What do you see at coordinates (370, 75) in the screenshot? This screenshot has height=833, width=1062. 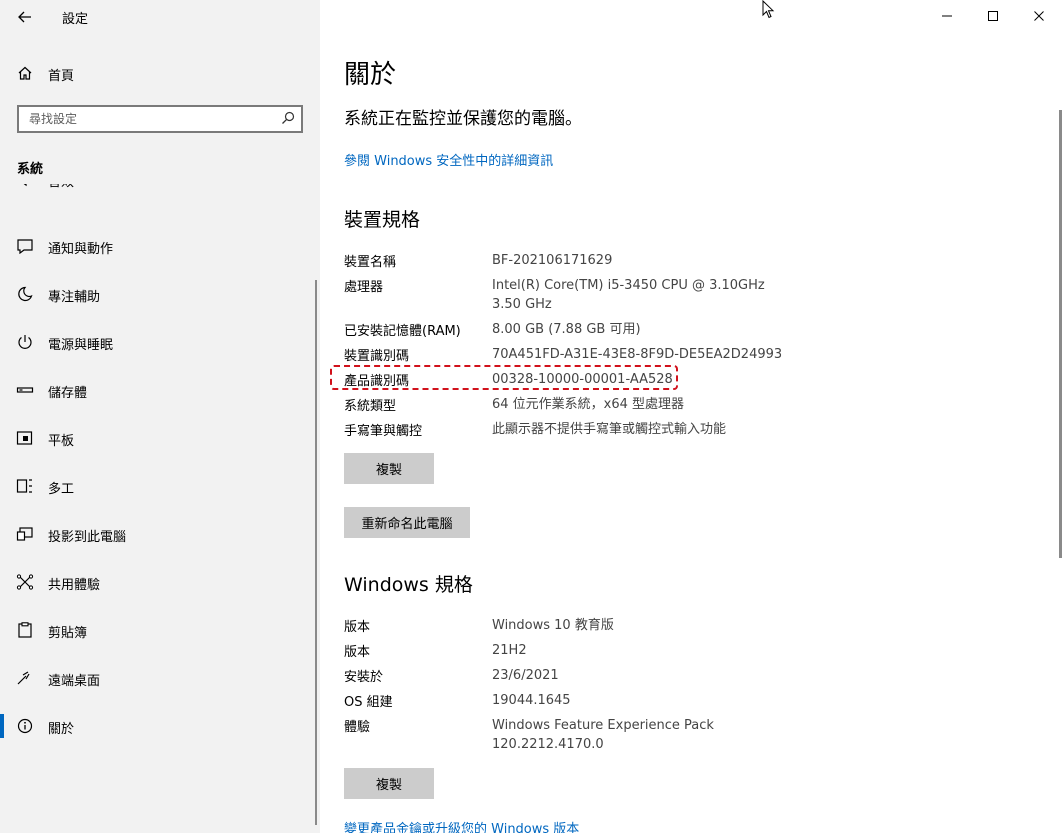 I see `page-title: 關於` at bounding box center [370, 75].